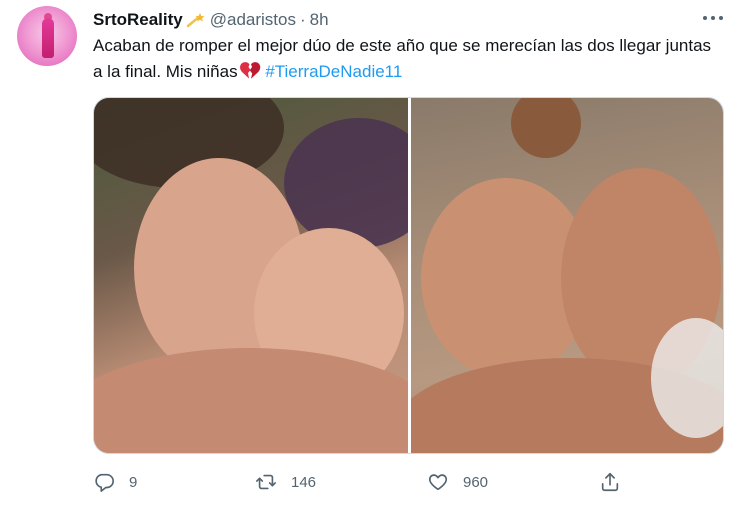  Describe the element at coordinates (195, 20) in the screenshot. I see `shooting-star-icon` at that location.